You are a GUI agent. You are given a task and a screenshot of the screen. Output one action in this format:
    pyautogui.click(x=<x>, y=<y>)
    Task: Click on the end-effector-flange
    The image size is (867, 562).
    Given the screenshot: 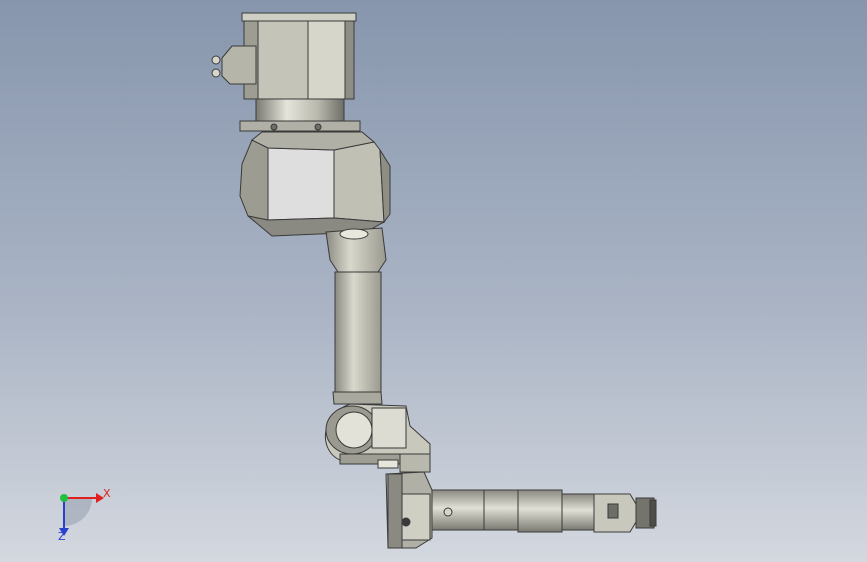 What is the action you would take?
    pyautogui.click(x=609, y=513)
    